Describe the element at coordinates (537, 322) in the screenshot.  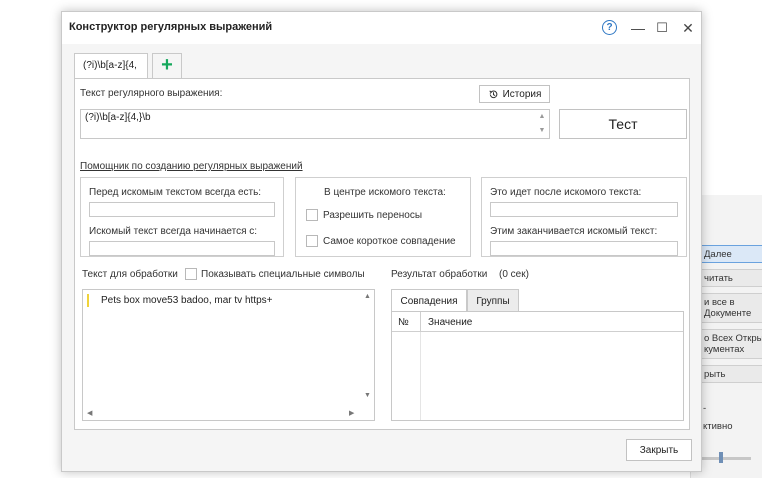
I see `result-table-header: № Значение` at that location.